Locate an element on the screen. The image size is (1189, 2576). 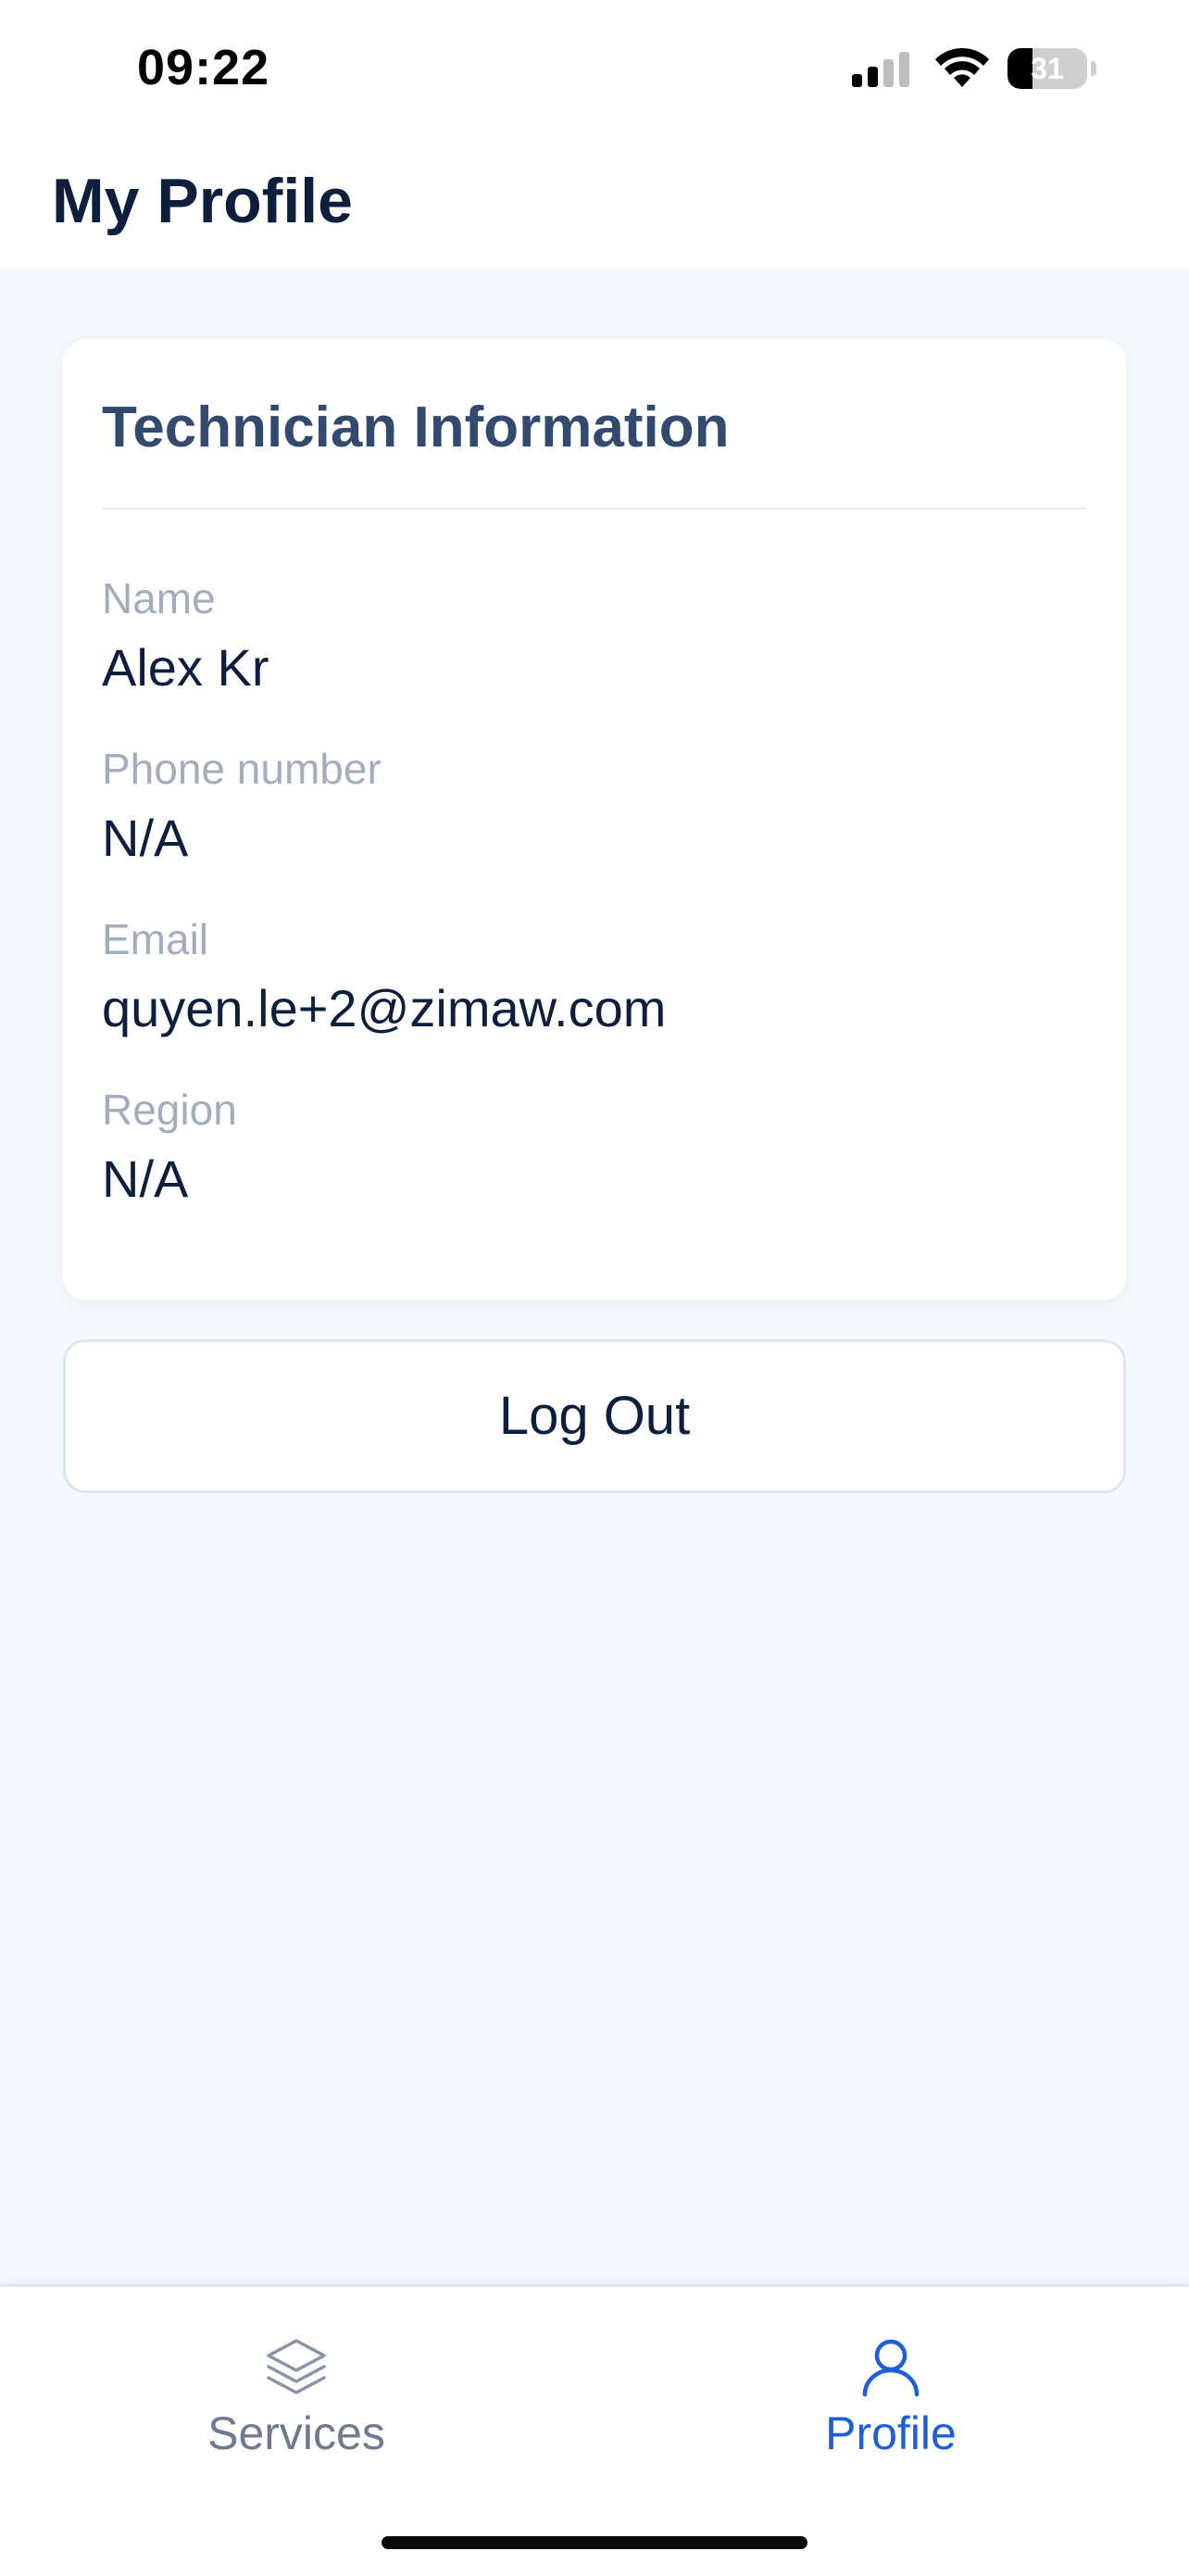
field-value-phone: N/A is located at coordinates (145, 838).